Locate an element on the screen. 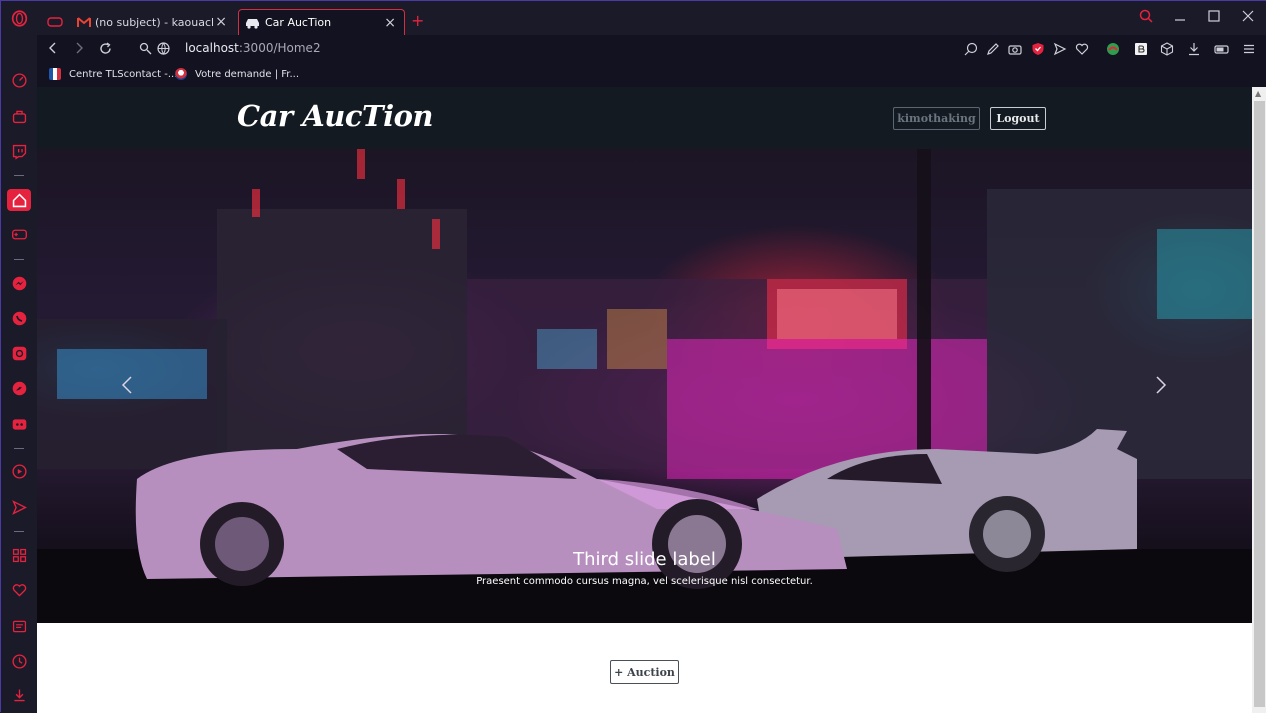 Image resolution: width=1266 pixels, height=713 pixels. france-favicon-icon is located at coordinates (181, 74).